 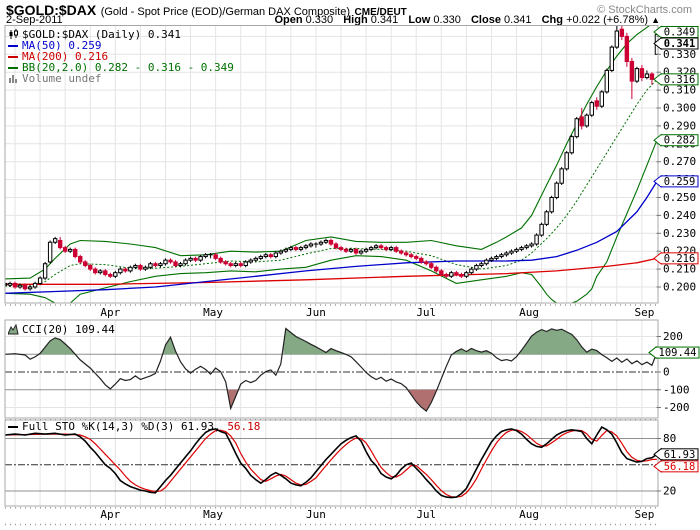 What do you see at coordinates (244, 426) in the screenshot?
I see `sto-legend-label-red: 56.18` at bounding box center [244, 426].